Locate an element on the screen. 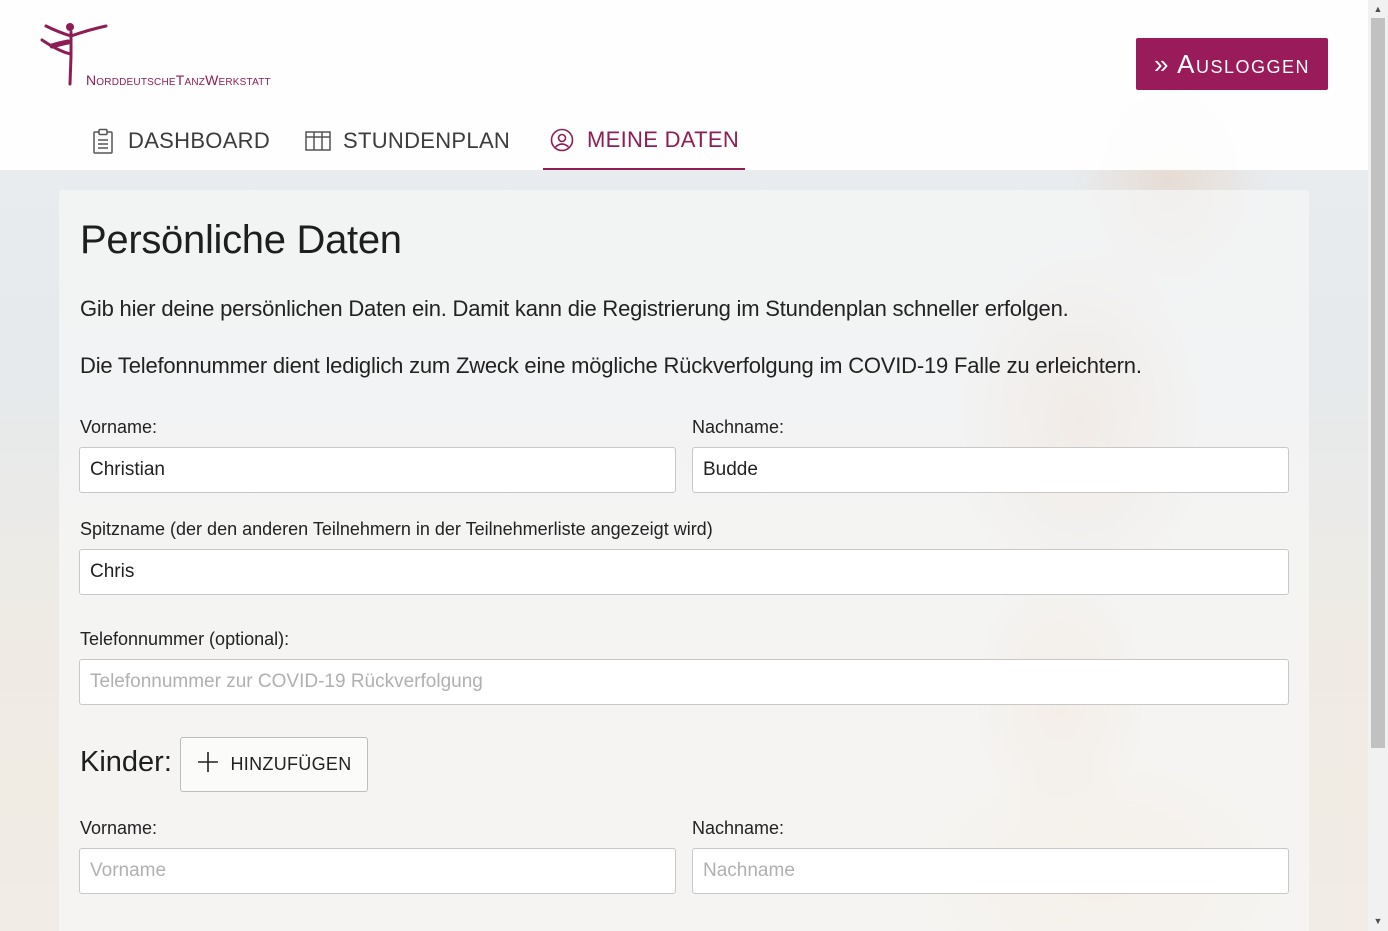 The width and height of the screenshot is (1388, 931). spitzname-field is located at coordinates (684, 572).